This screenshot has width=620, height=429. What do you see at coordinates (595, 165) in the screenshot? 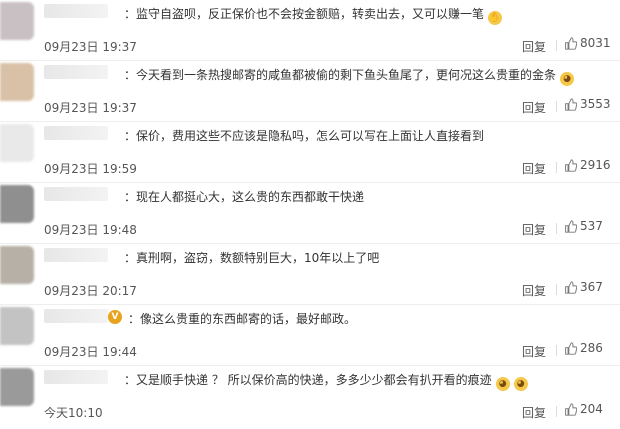
I see `like-count: 2916` at bounding box center [595, 165].